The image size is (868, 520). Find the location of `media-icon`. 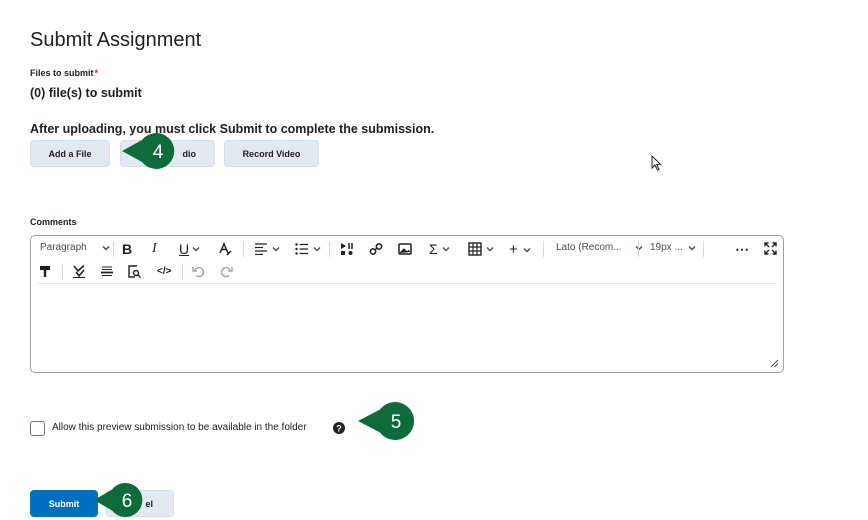

media-icon is located at coordinates (347, 249).